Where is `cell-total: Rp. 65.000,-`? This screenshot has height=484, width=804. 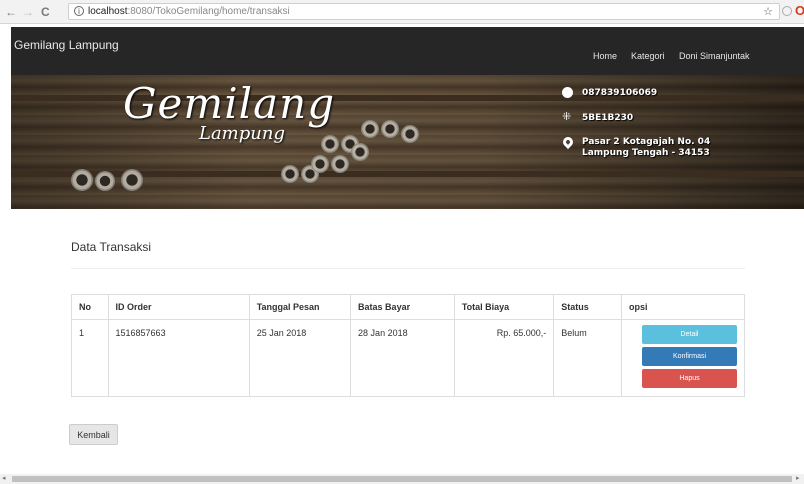
cell-total: Rp. 65.000,- is located at coordinates (504, 358).